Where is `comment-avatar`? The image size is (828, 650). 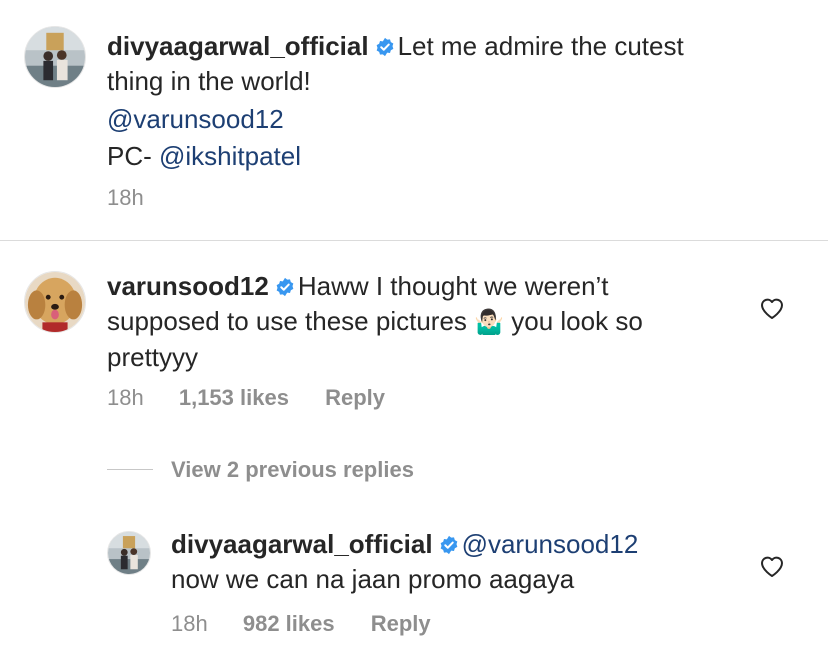 comment-avatar is located at coordinates (55, 302).